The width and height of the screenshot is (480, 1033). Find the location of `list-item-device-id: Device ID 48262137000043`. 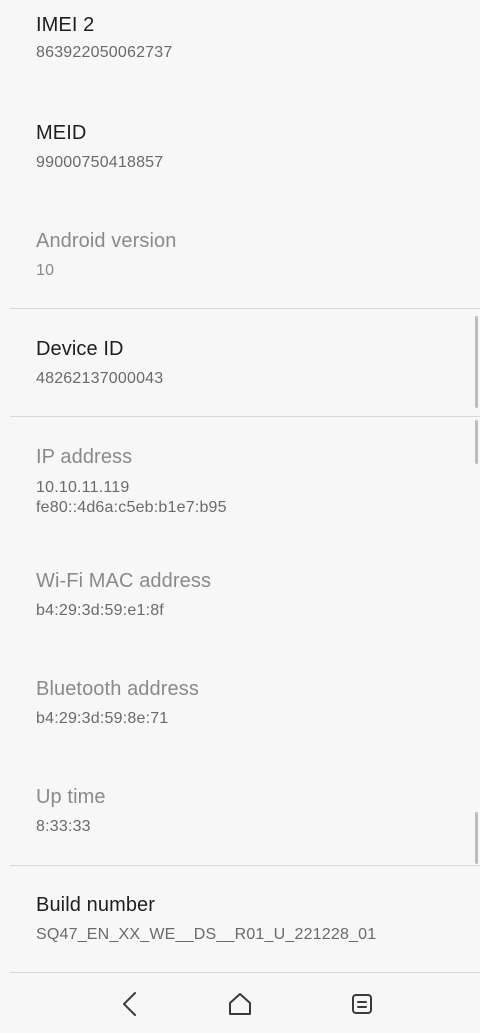

list-item-device-id: Device ID 48262137000043 is located at coordinates (240, 362).